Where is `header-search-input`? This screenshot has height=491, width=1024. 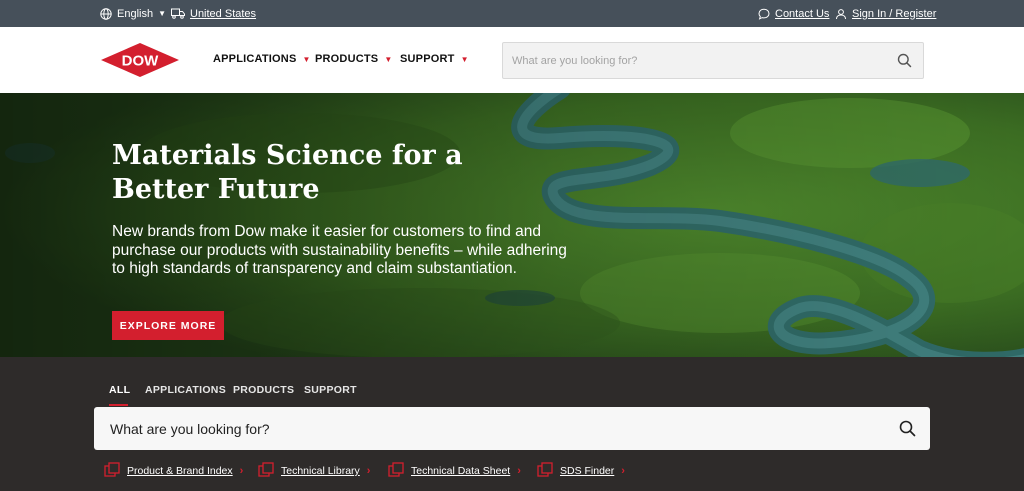 header-search-input is located at coordinates (693, 60).